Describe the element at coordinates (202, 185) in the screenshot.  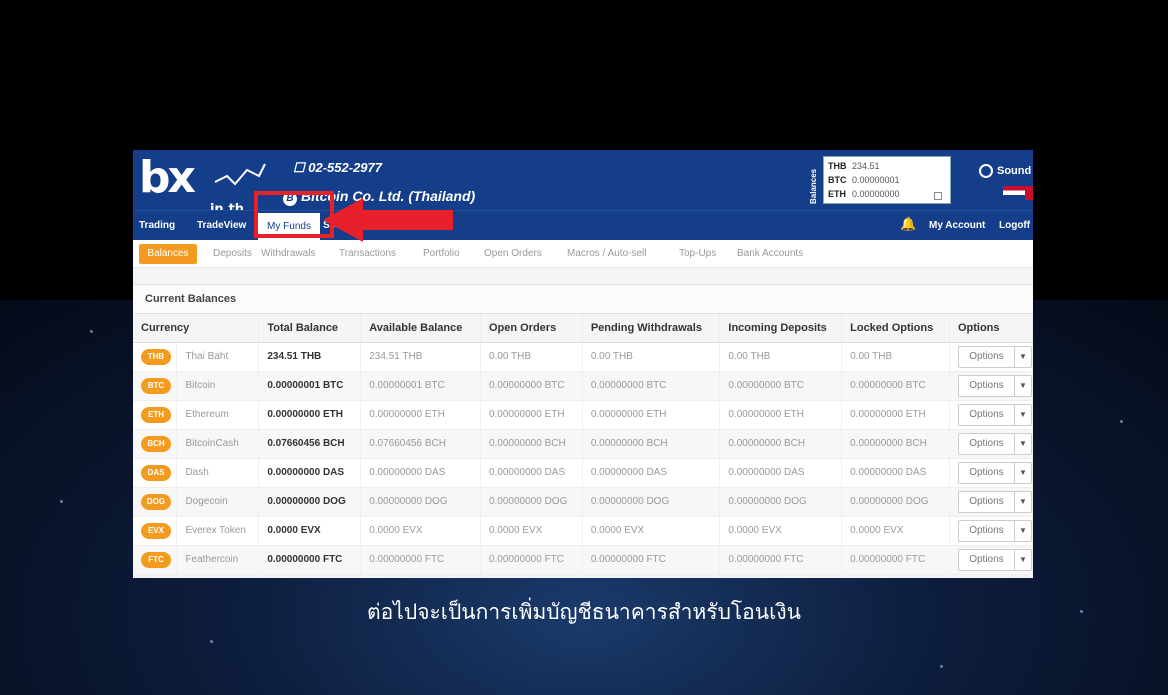
I see `bx-logo: bx .in.th` at that location.